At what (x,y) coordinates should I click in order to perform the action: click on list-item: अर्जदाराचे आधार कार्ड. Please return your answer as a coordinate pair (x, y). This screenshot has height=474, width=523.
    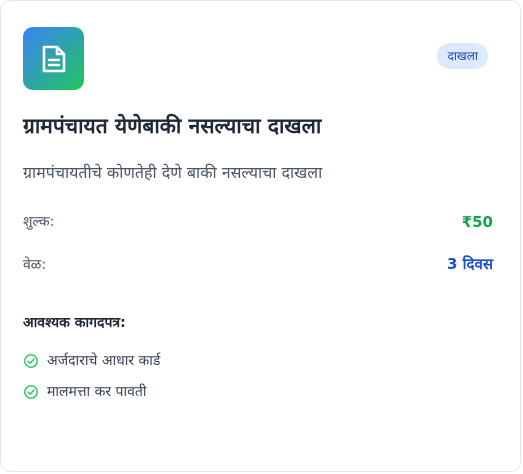
    Looking at the image, I should click on (91, 360).